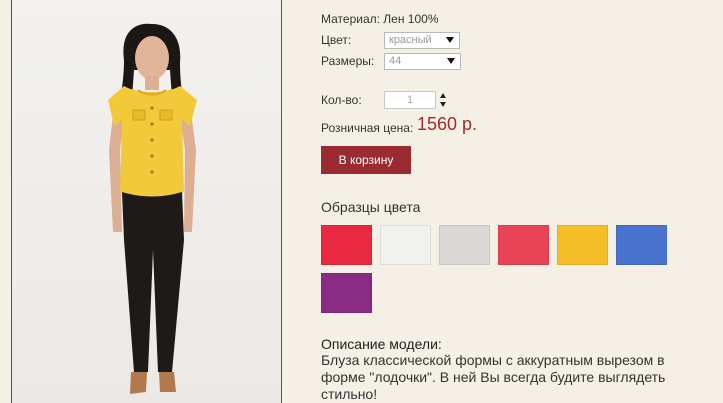 This screenshot has height=403, width=723. I want to click on increment-arrow-icon, so click(443, 95).